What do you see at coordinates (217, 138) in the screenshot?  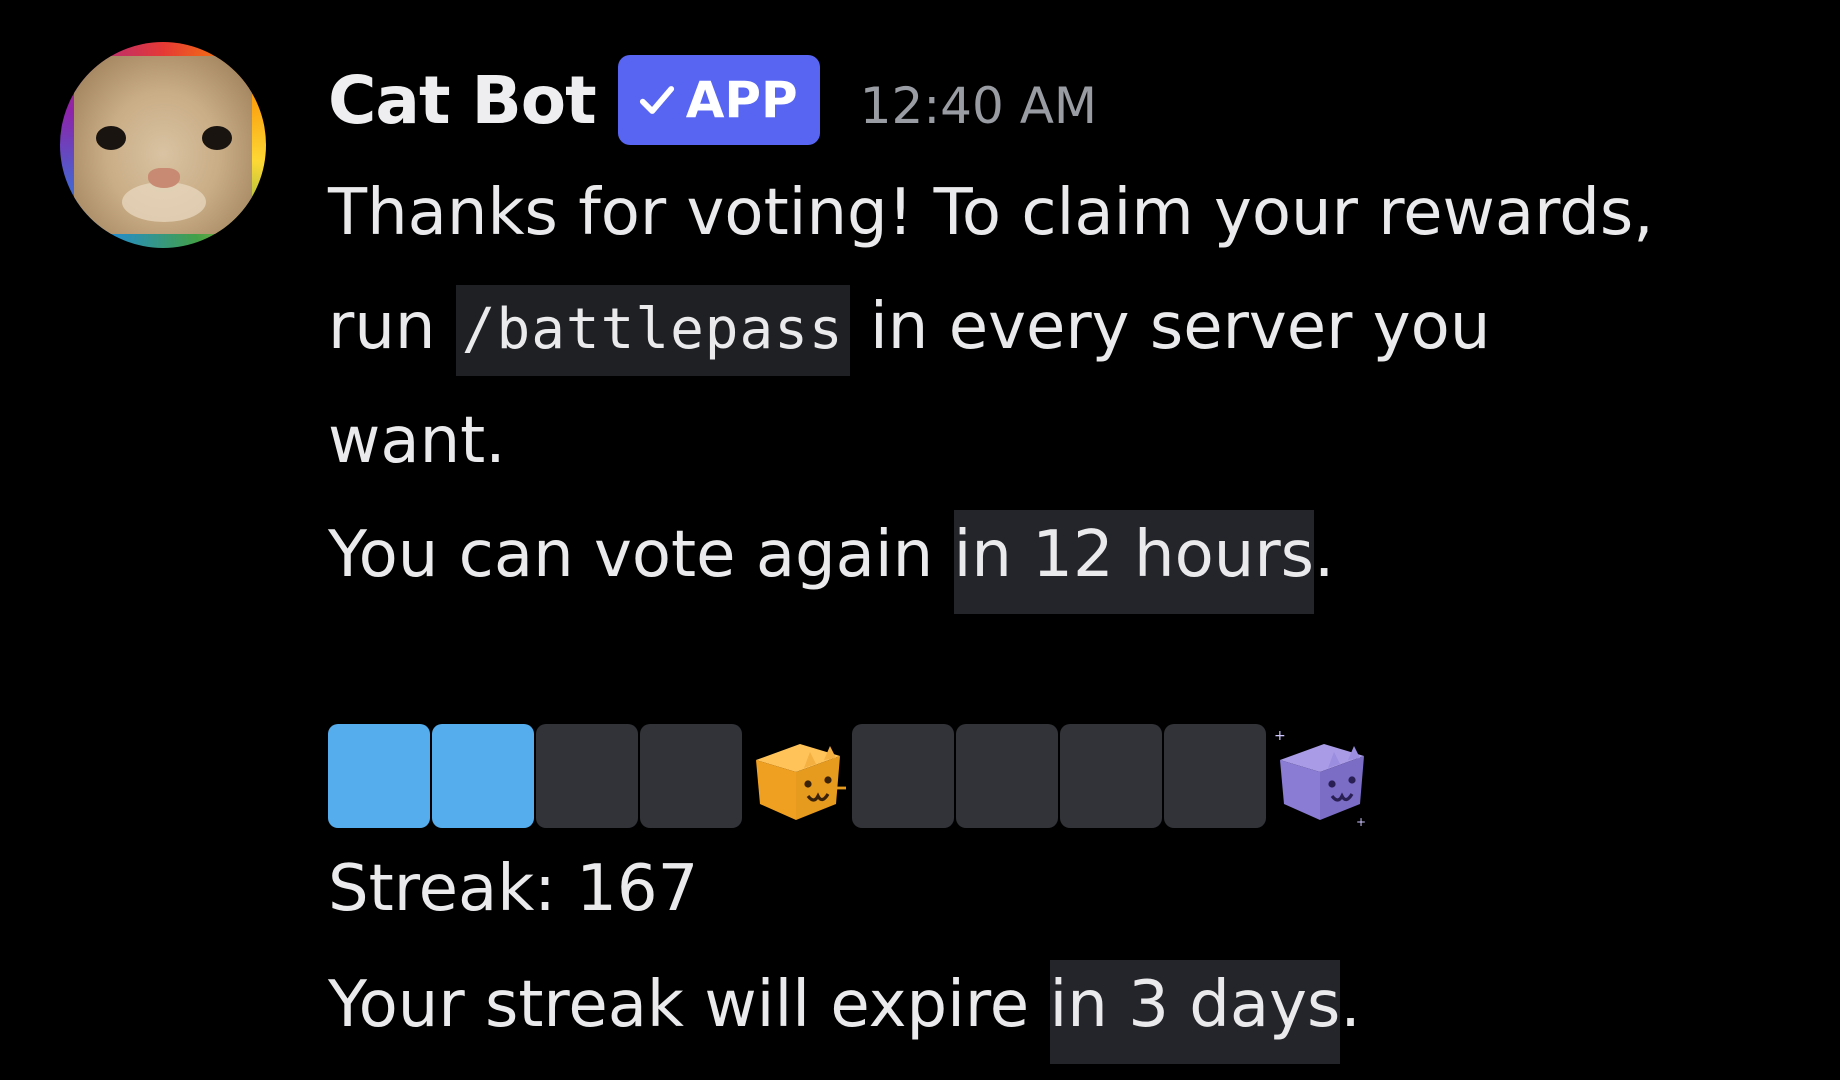 I see `avatar-eye-right` at bounding box center [217, 138].